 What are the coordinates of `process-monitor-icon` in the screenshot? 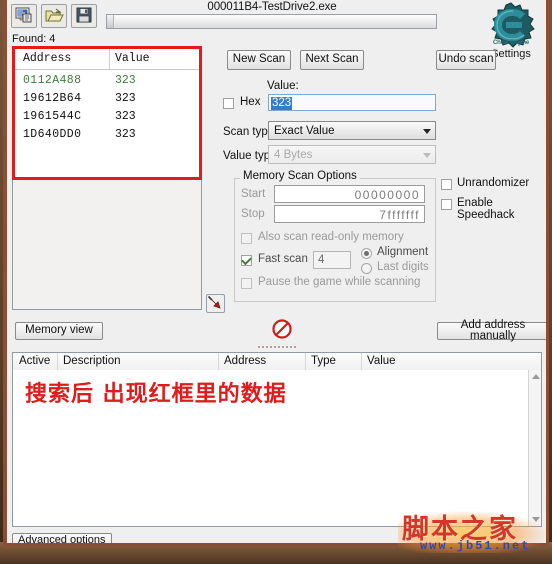 It's located at (23, 15).